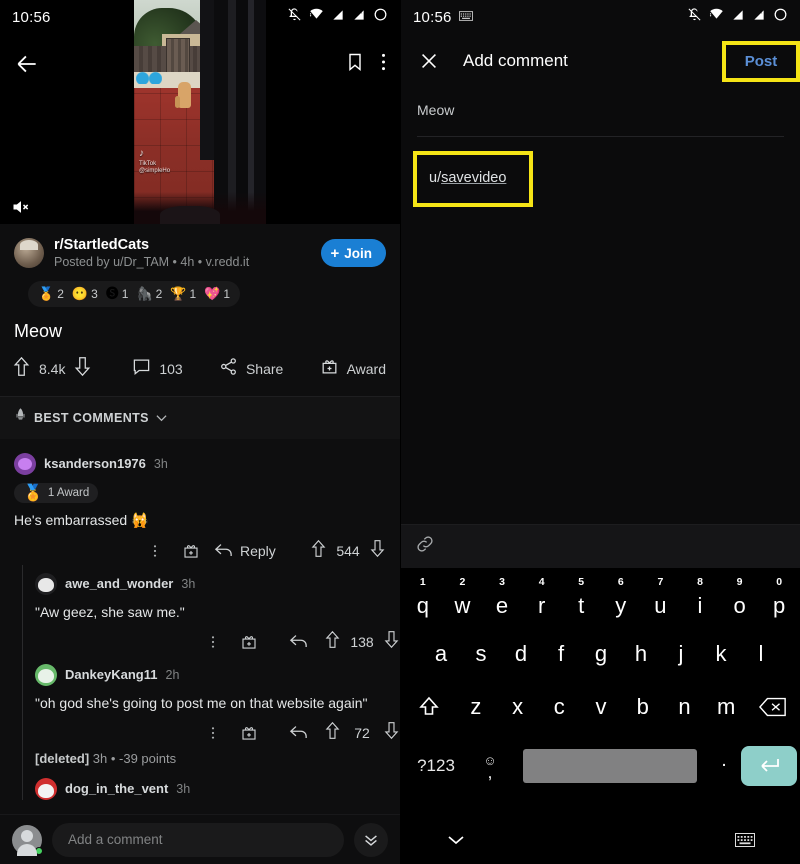  I want to click on sort-selector: BEST COMMENTS, so click(200, 417).